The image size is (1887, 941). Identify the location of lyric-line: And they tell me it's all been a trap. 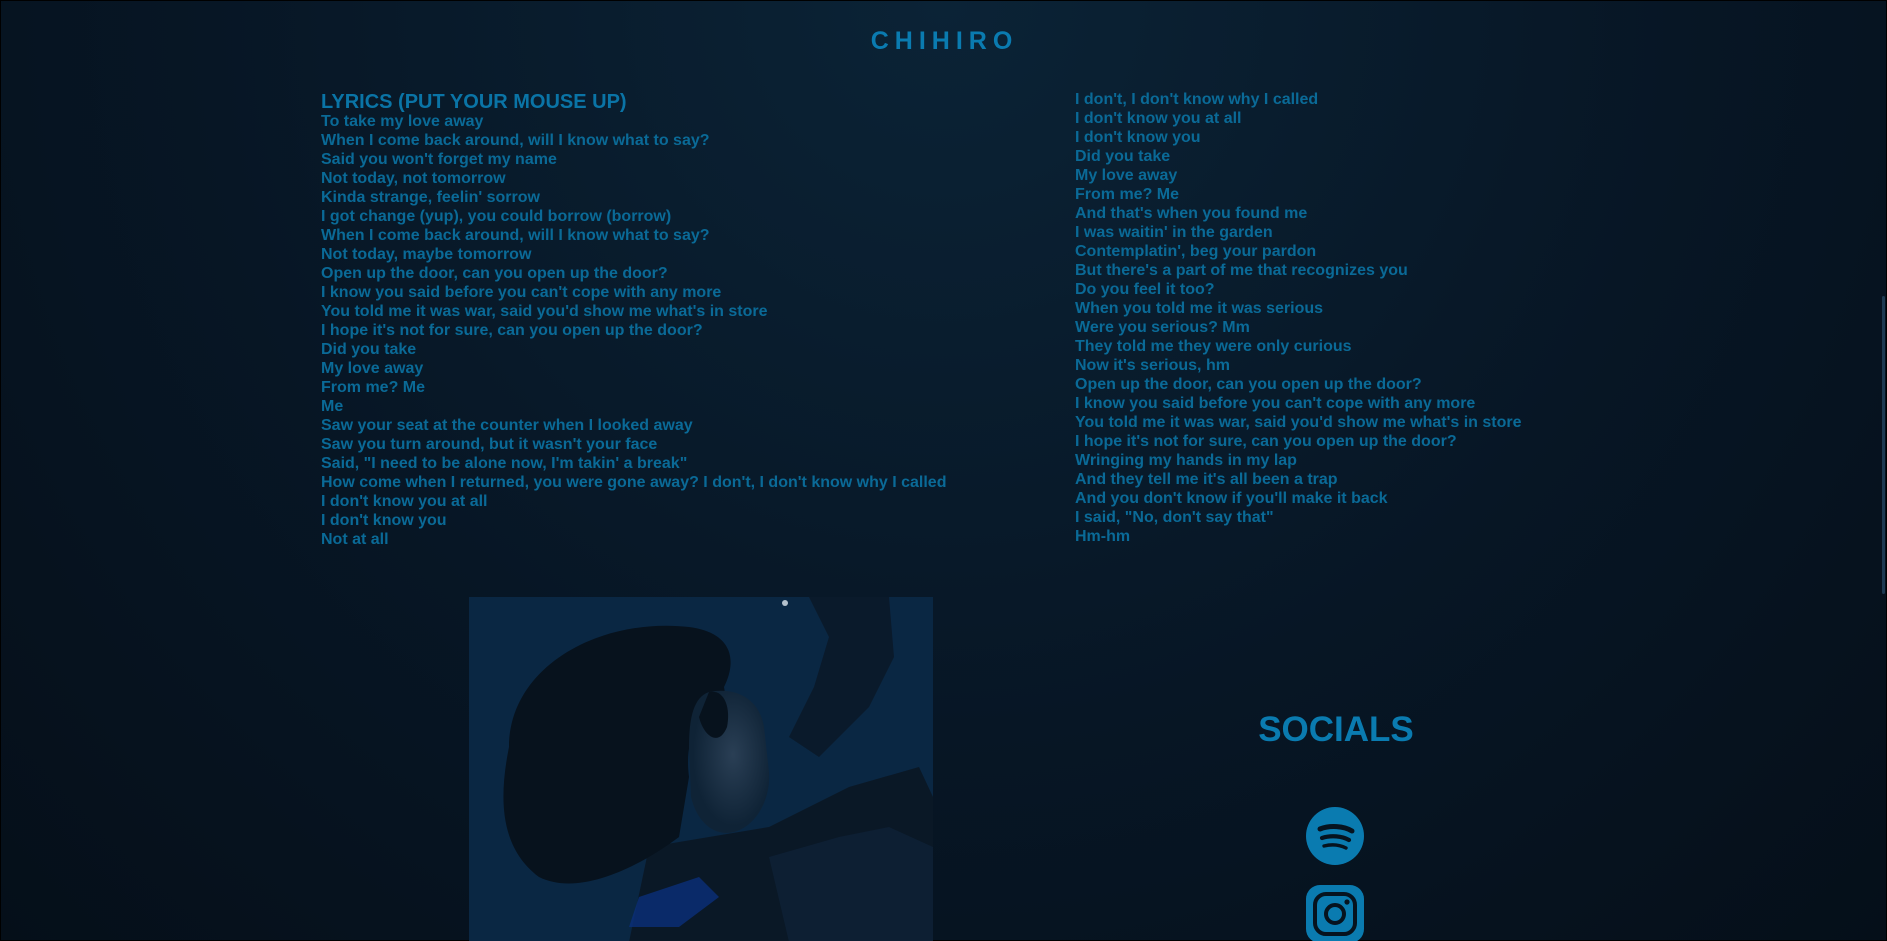
(1206, 479).